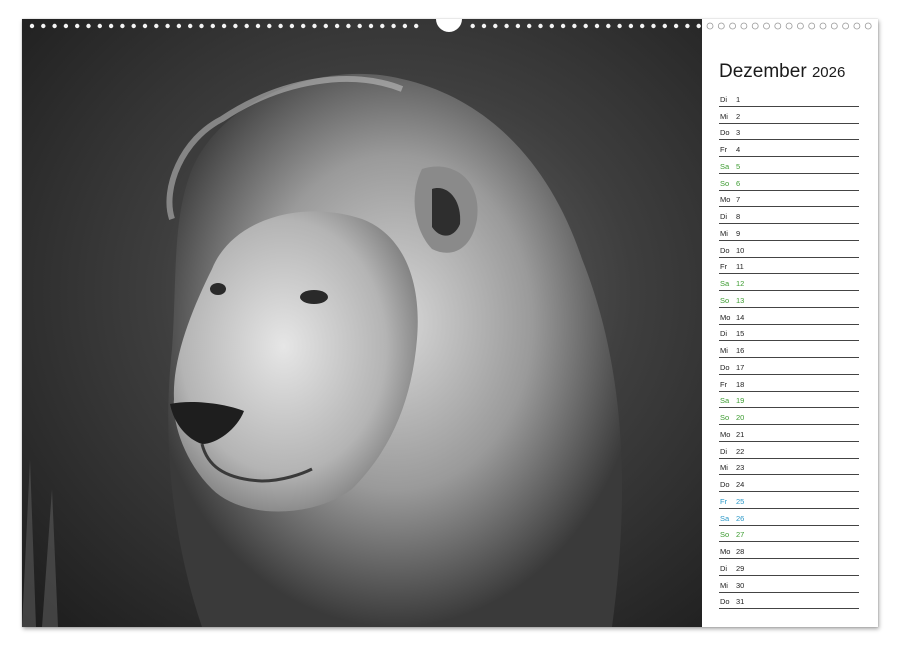  What do you see at coordinates (738, 183) in the screenshot?
I see `day-number: 6` at bounding box center [738, 183].